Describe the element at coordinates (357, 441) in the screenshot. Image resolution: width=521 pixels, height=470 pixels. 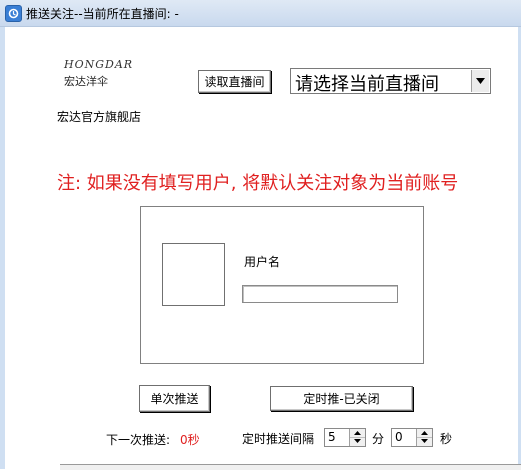
I see `minutes-down-icon` at that location.